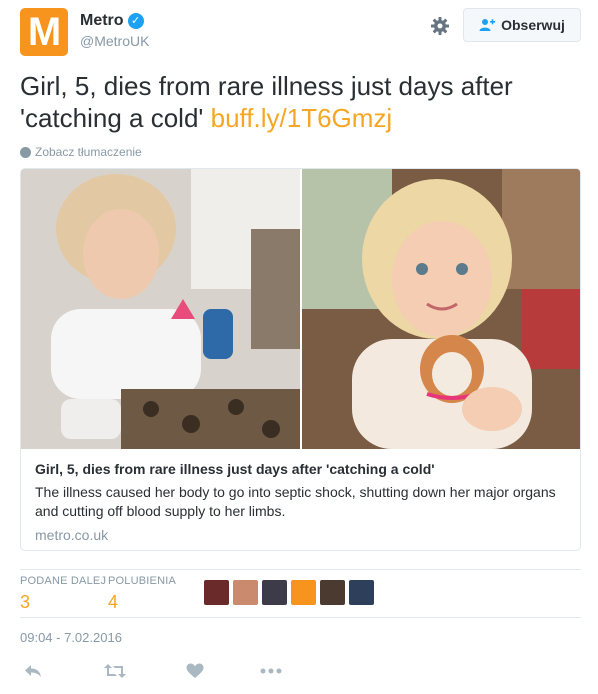  I want to click on retweets-count: 3, so click(25, 602).